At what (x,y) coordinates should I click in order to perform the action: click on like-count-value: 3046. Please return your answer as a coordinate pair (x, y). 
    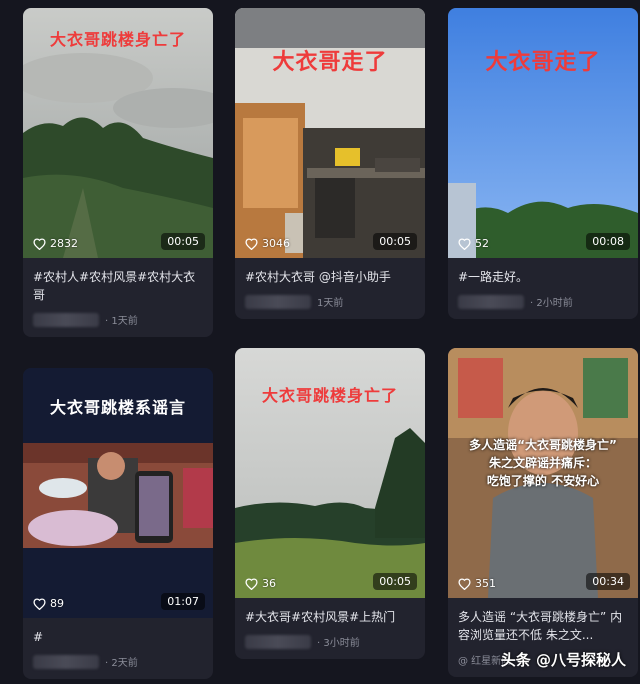
    Looking at the image, I should click on (276, 243).